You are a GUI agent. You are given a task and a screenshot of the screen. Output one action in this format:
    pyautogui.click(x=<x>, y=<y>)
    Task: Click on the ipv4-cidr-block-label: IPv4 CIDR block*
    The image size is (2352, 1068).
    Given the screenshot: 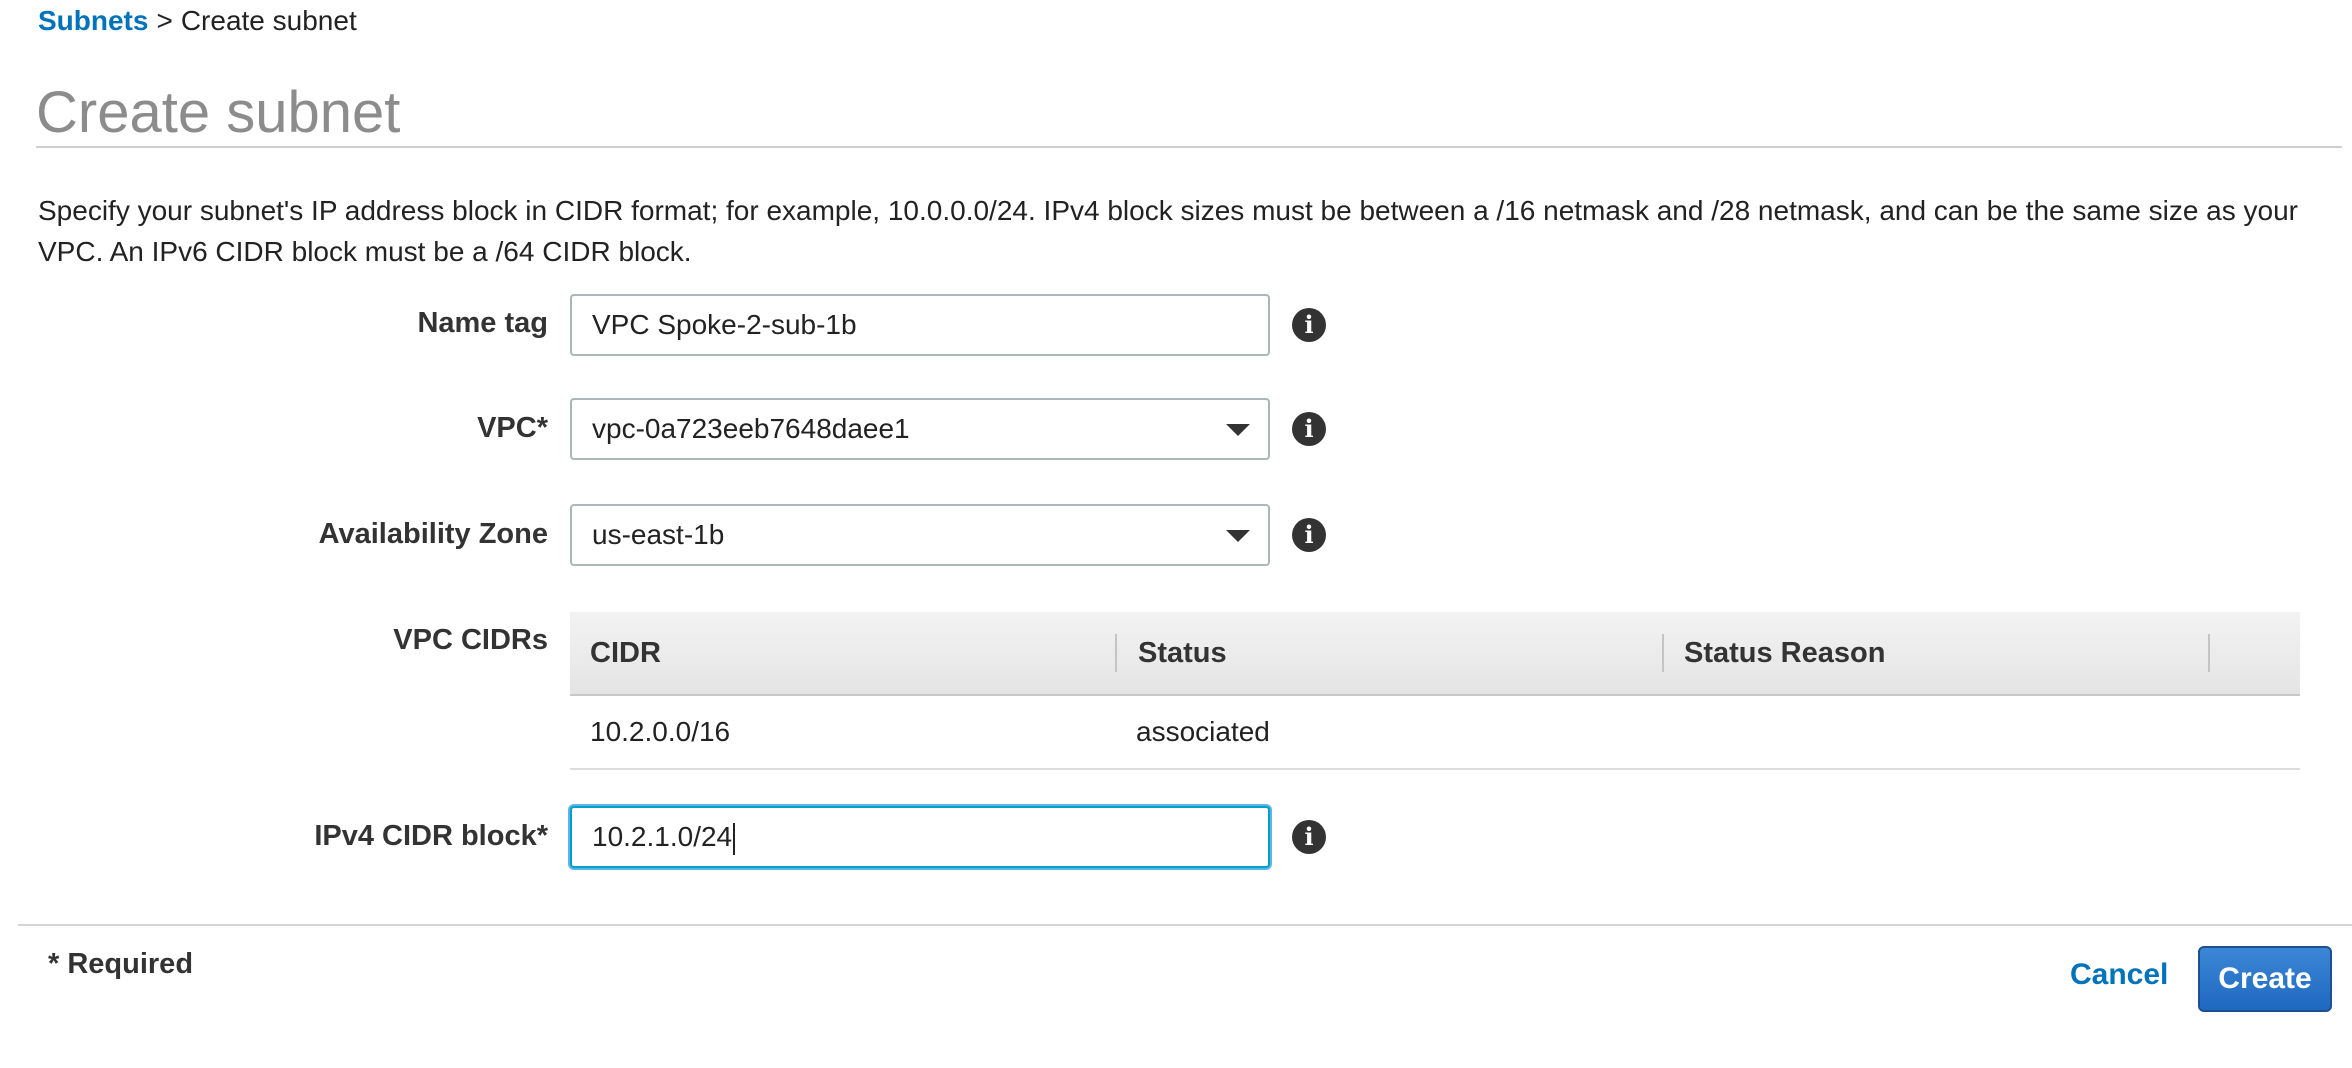 What is the action you would take?
    pyautogui.click(x=431, y=836)
    